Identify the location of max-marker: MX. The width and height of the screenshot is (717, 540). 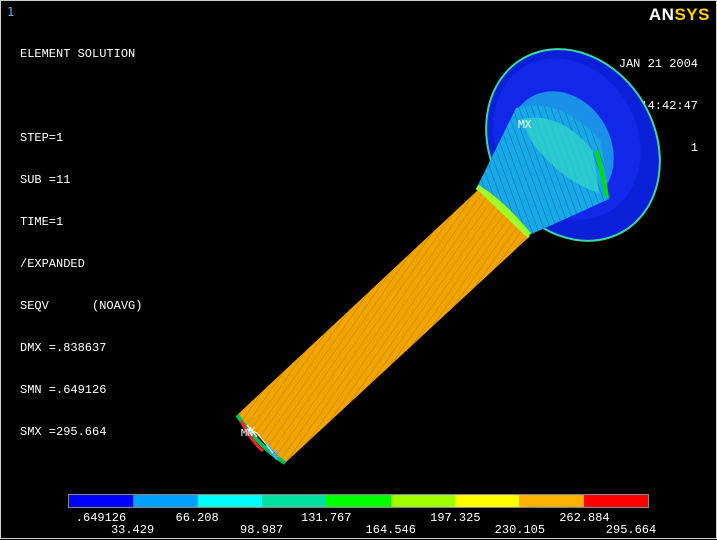
(525, 124).